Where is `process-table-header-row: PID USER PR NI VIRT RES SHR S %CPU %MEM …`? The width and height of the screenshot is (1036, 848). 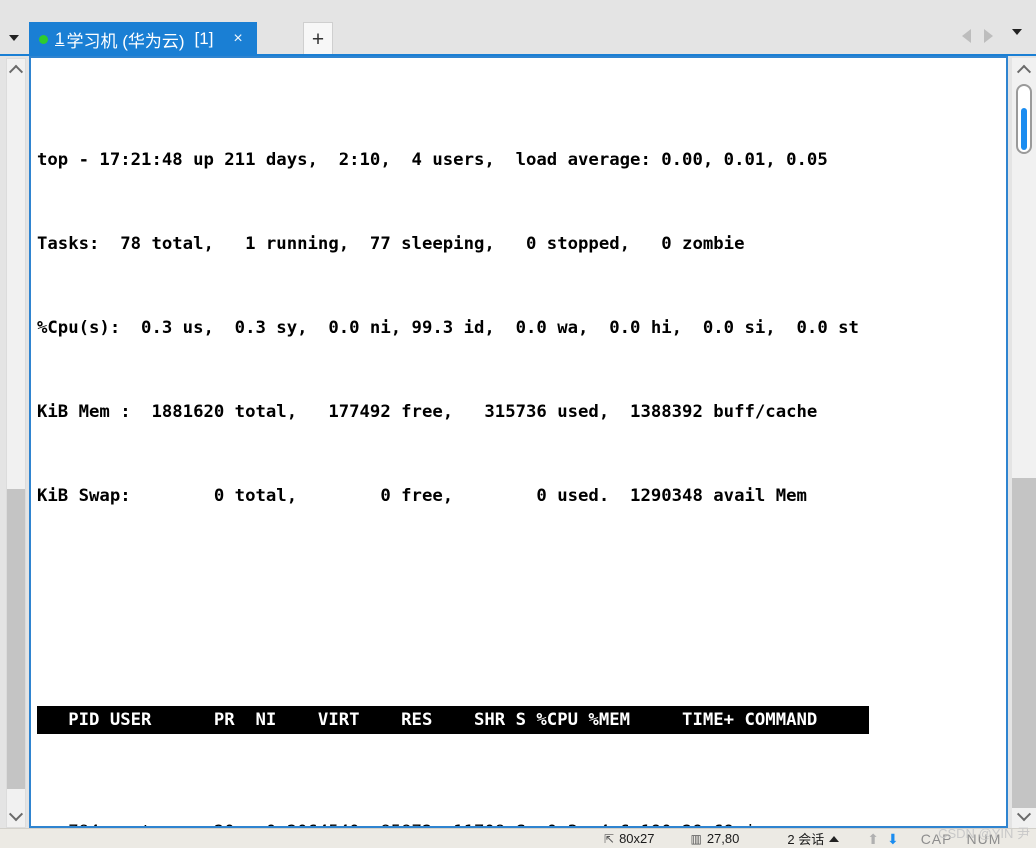
process-table-header-row: PID USER PR NI VIRT RES SHR S %CPU %MEM … is located at coordinates (521, 720).